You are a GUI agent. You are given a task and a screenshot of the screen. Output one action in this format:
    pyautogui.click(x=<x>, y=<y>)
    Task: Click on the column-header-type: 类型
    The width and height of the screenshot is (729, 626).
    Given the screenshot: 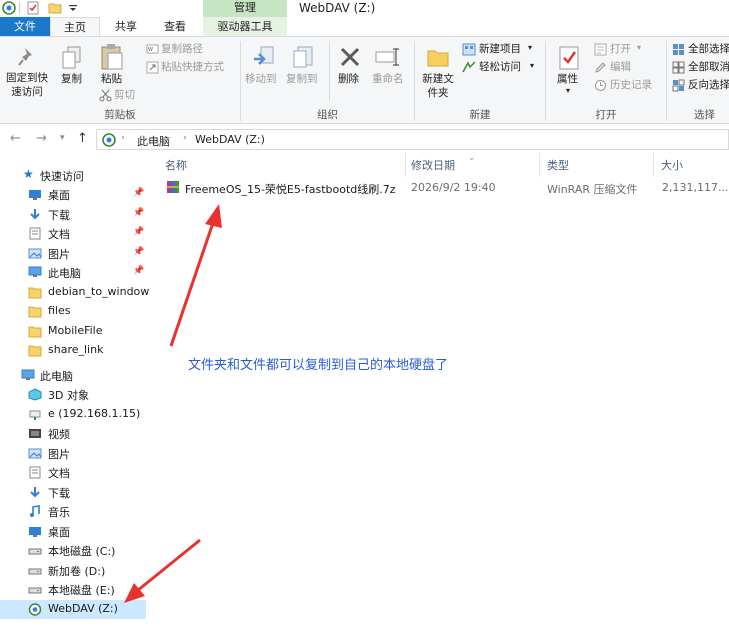 What is the action you would take?
    pyautogui.click(x=558, y=165)
    